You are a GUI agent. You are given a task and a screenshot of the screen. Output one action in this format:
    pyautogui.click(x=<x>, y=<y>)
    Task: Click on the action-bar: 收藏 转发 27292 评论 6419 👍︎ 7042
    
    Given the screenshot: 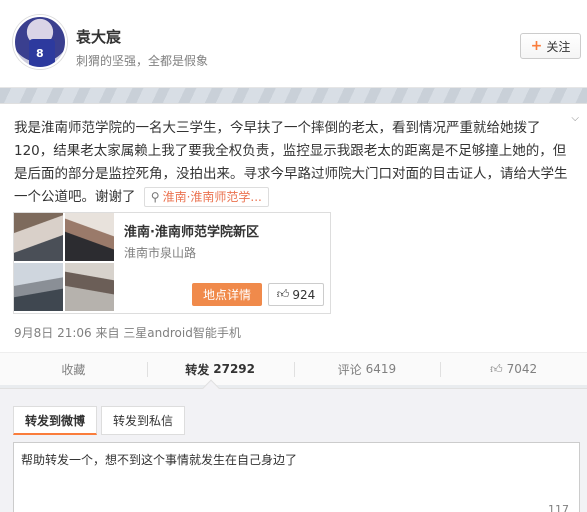 What is the action you would take?
    pyautogui.click(x=293, y=368)
    